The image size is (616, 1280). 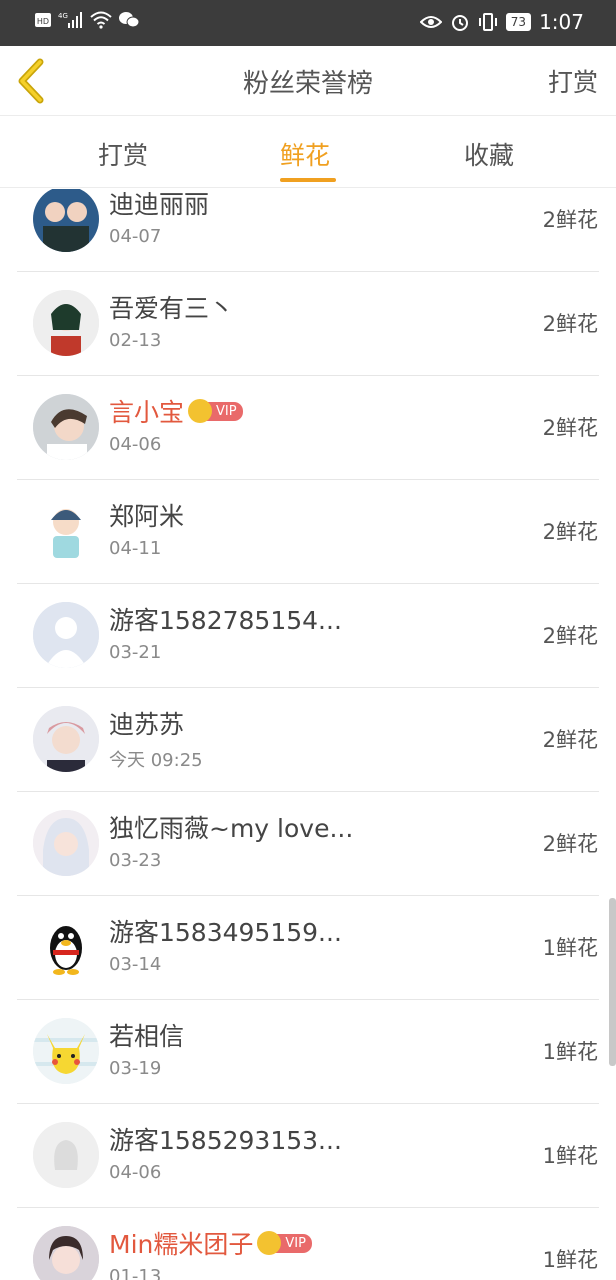 I want to click on gift-date: 今天 09:25, so click(x=156, y=760).